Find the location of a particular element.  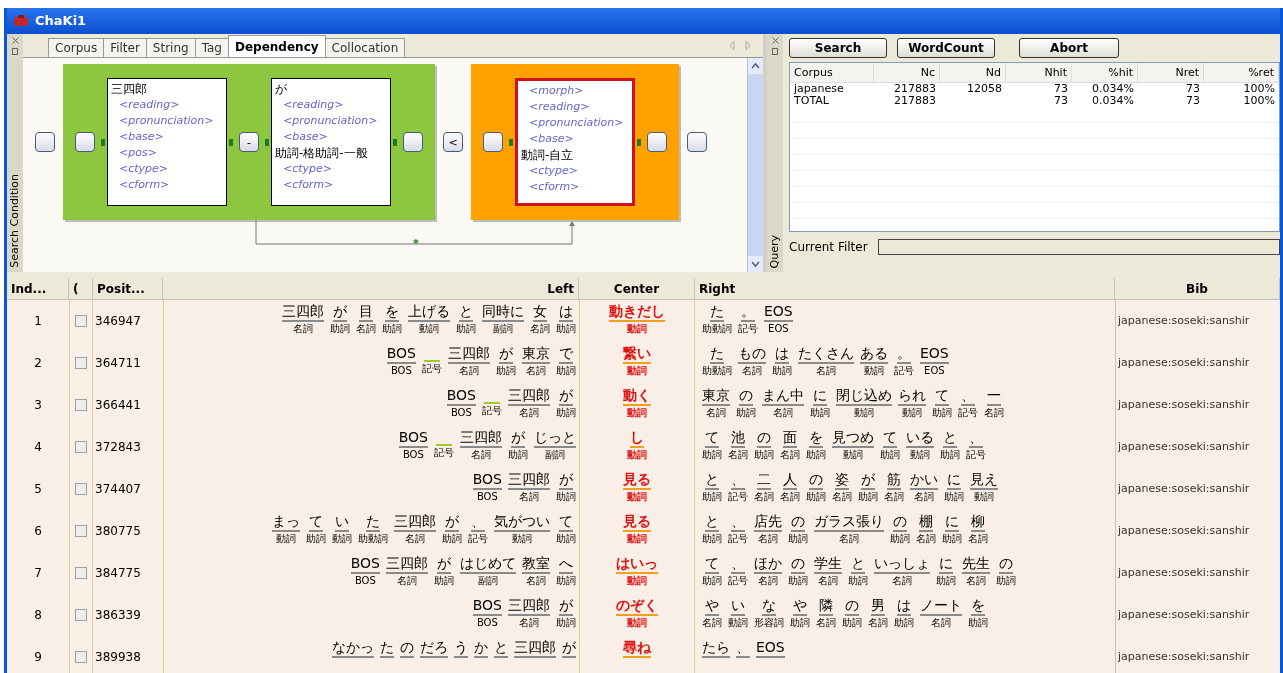

link-button: < is located at coordinates (453, 142).